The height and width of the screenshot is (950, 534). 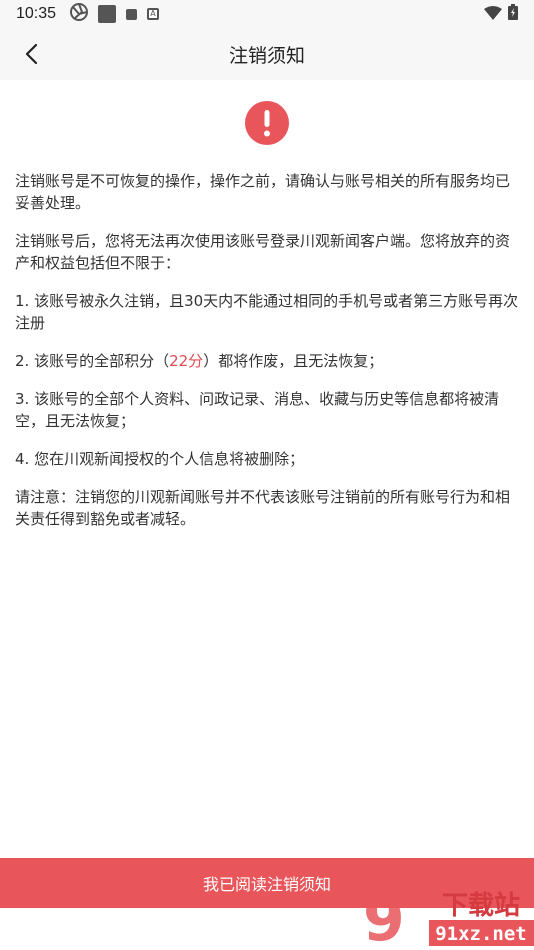 What do you see at coordinates (160, 459) in the screenshot?
I see `notice-item: 4. 您在川观新闻授权的个人信息将被删除；` at bounding box center [160, 459].